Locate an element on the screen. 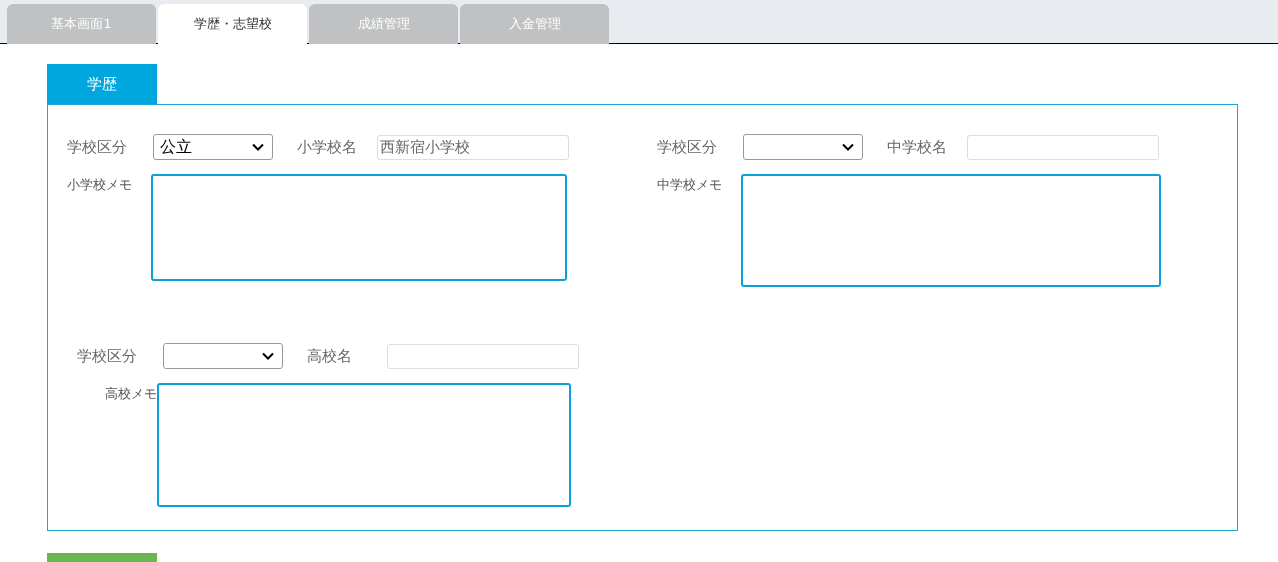 Image resolution: width=1278 pixels, height=562 pixels. select-field: 公立 is located at coordinates (213, 147).